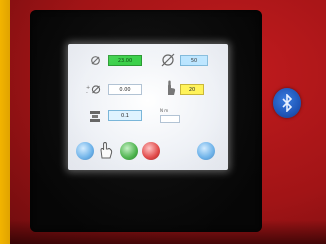 This screenshot has height=244, width=326. What do you see at coordinates (5, 122) in the screenshot?
I see `yellow-strip` at bounding box center [5, 122].